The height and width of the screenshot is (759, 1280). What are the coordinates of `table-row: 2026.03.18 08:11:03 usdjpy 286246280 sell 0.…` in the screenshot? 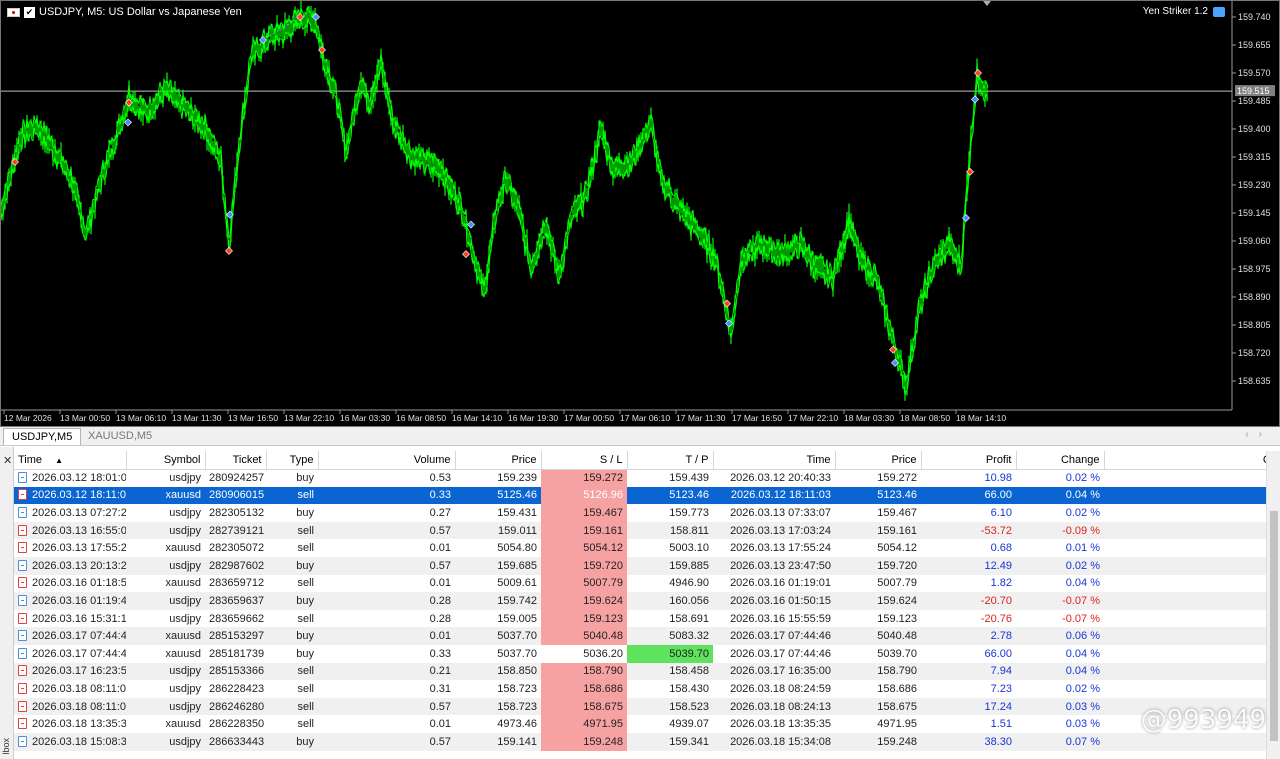 It's located at (647, 706).